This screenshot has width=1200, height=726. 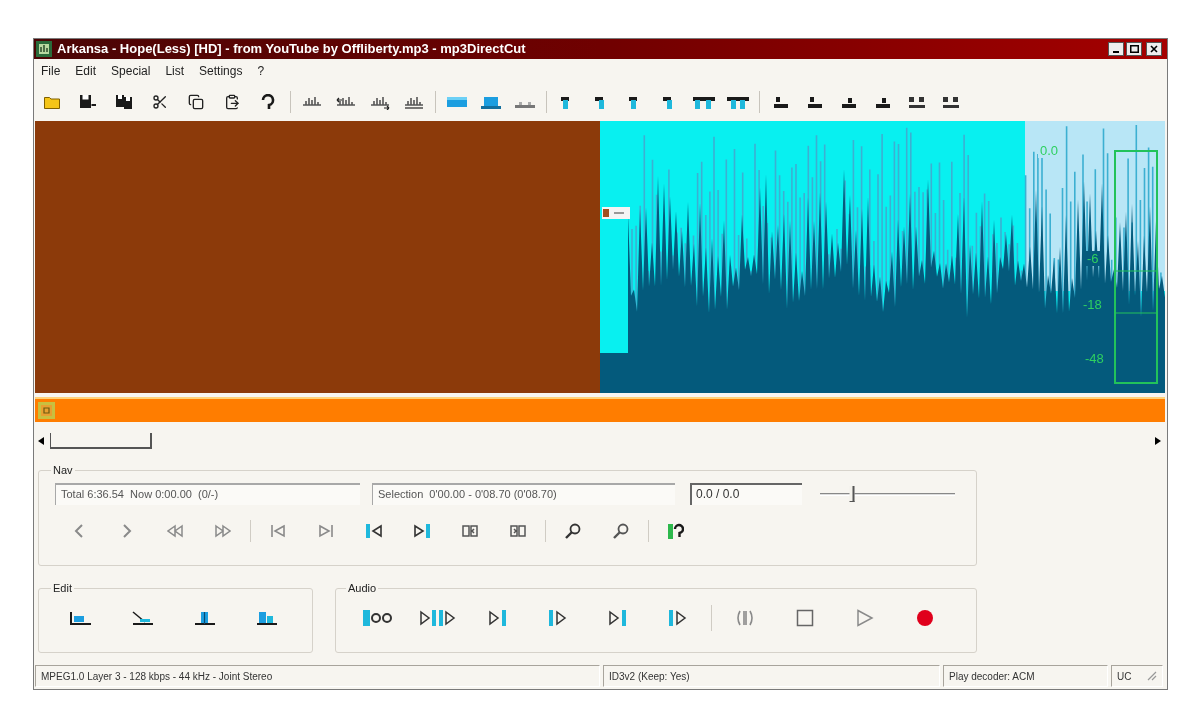 What do you see at coordinates (221, 71) in the screenshot?
I see `menu-item: Settings` at bounding box center [221, 71].